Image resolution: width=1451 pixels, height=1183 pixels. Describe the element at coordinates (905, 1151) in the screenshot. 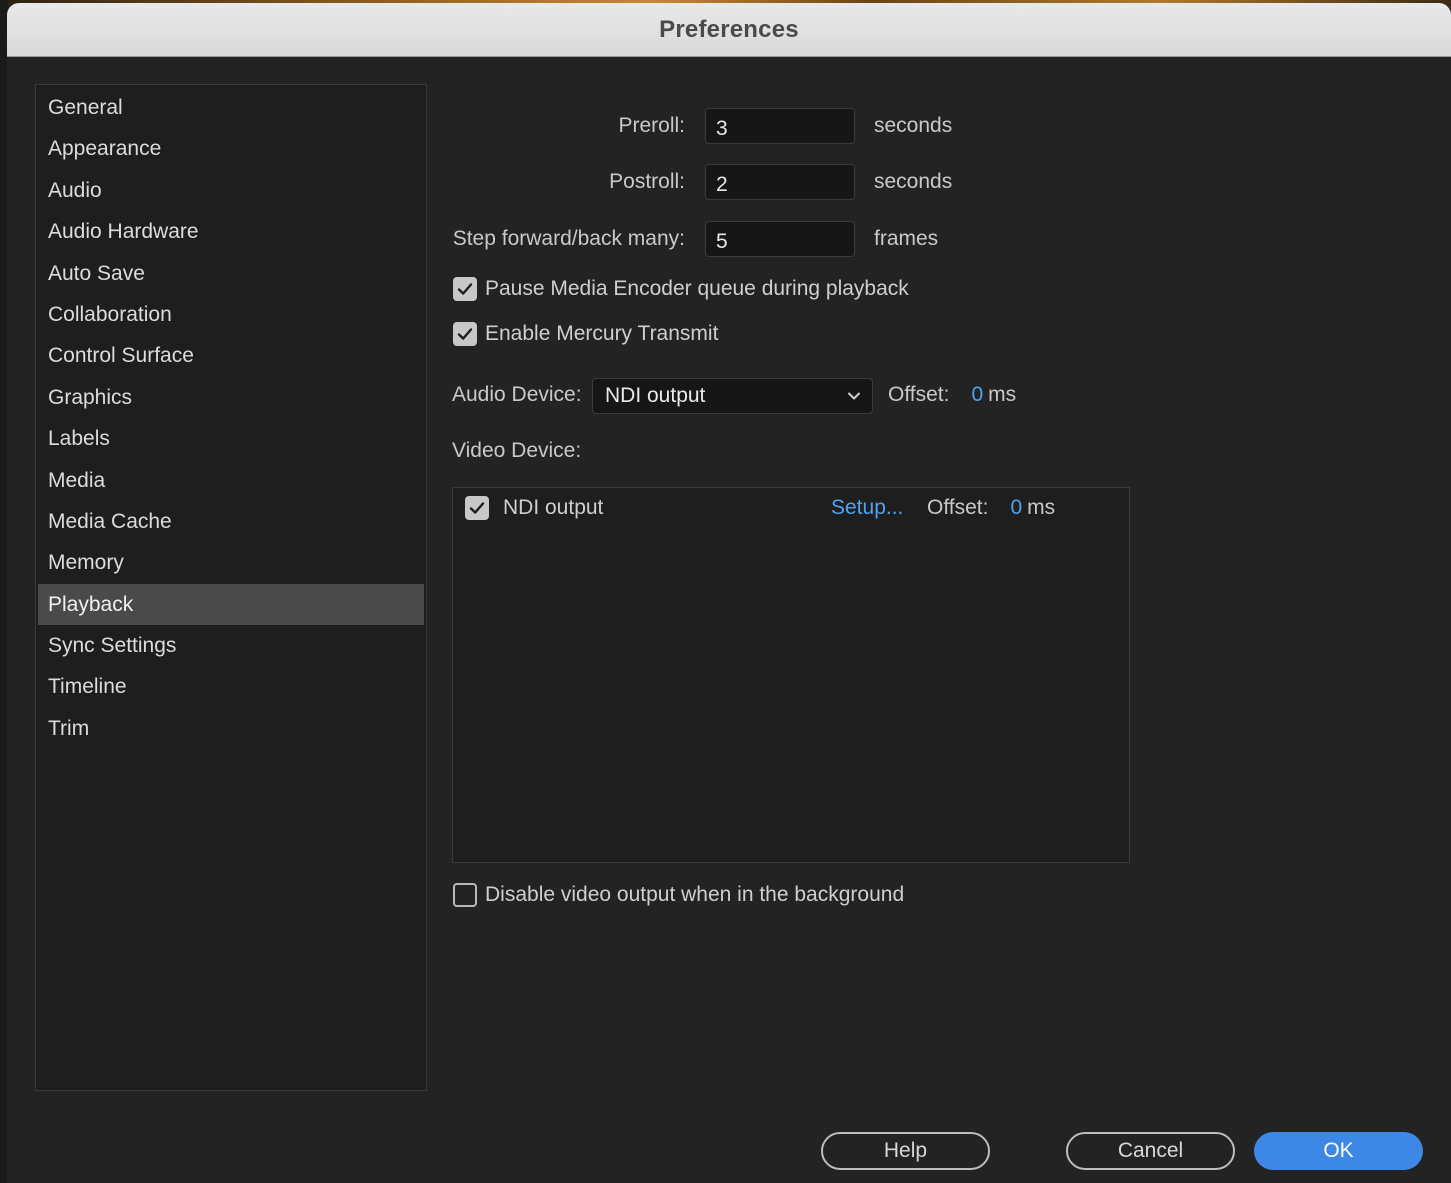

I see `help-button: Help` at that location.